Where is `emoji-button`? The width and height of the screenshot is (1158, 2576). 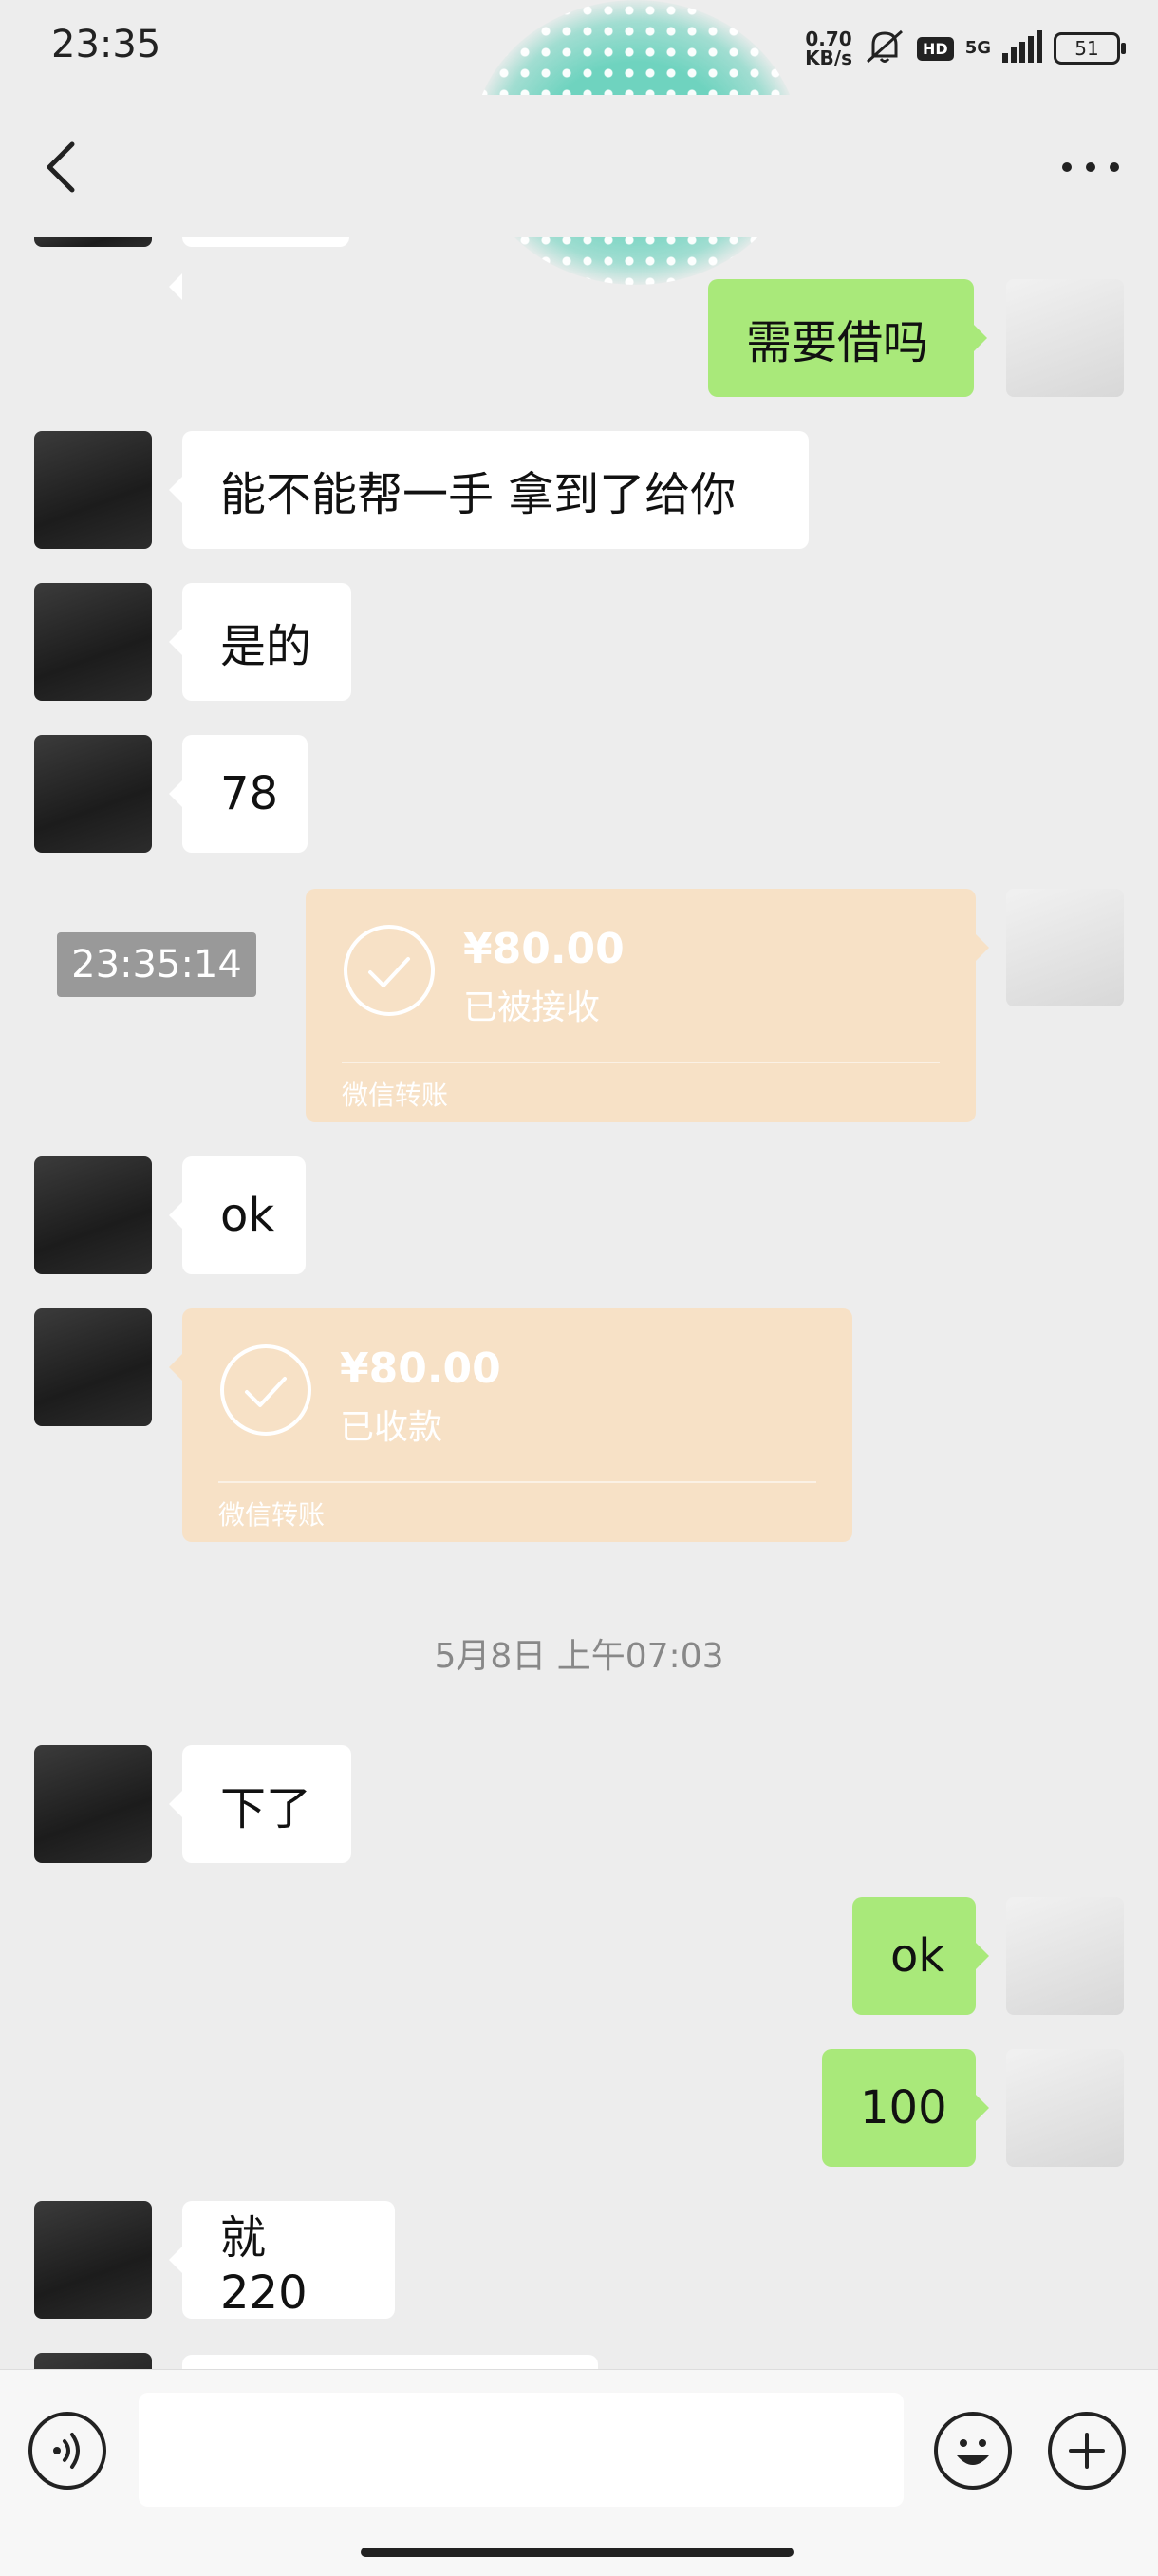
emoji-button is located at coordinates (973, 2451).